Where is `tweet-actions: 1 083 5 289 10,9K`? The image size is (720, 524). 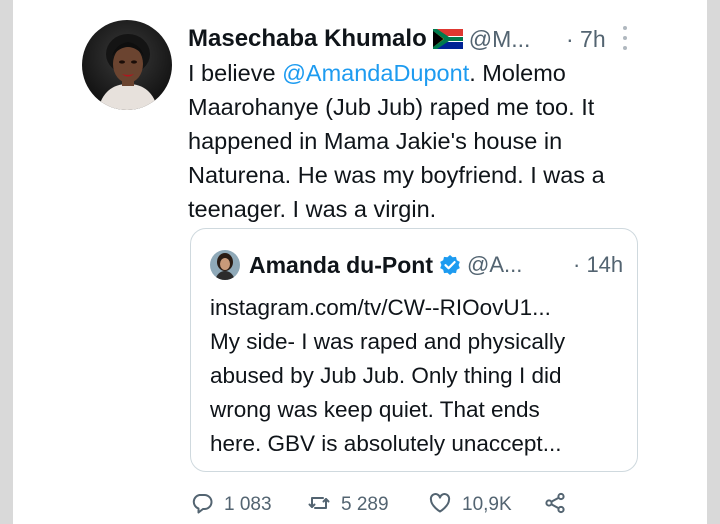 tweet-actions: 1 083 5 289 10,9K is located at coordinates (420, 505).